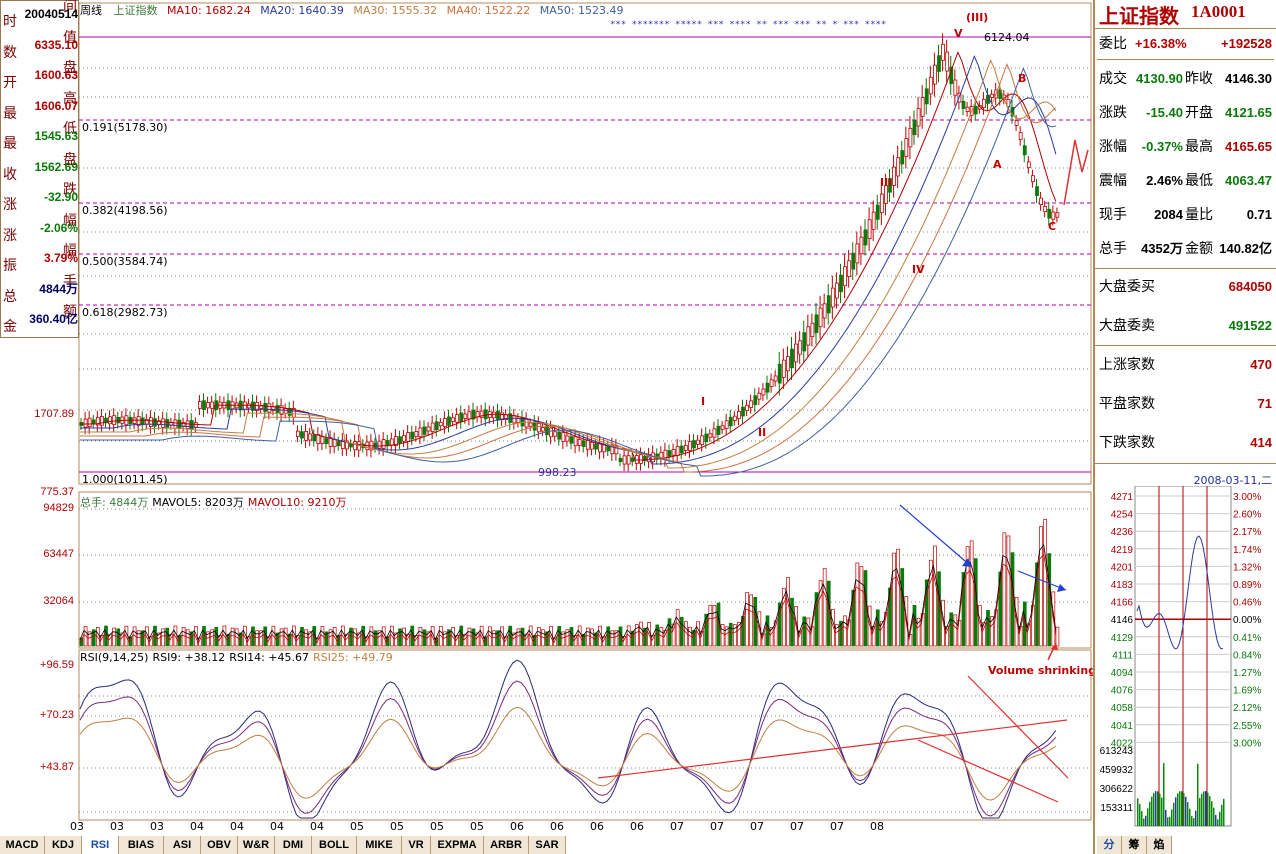 Image resolution: width=1276 pixels, height=854 pixels. What do you see at coordinates (125, 312) in the screenshot?
I see `fib-label: 0.618(2982.73)` at bounding box center [125, 312].